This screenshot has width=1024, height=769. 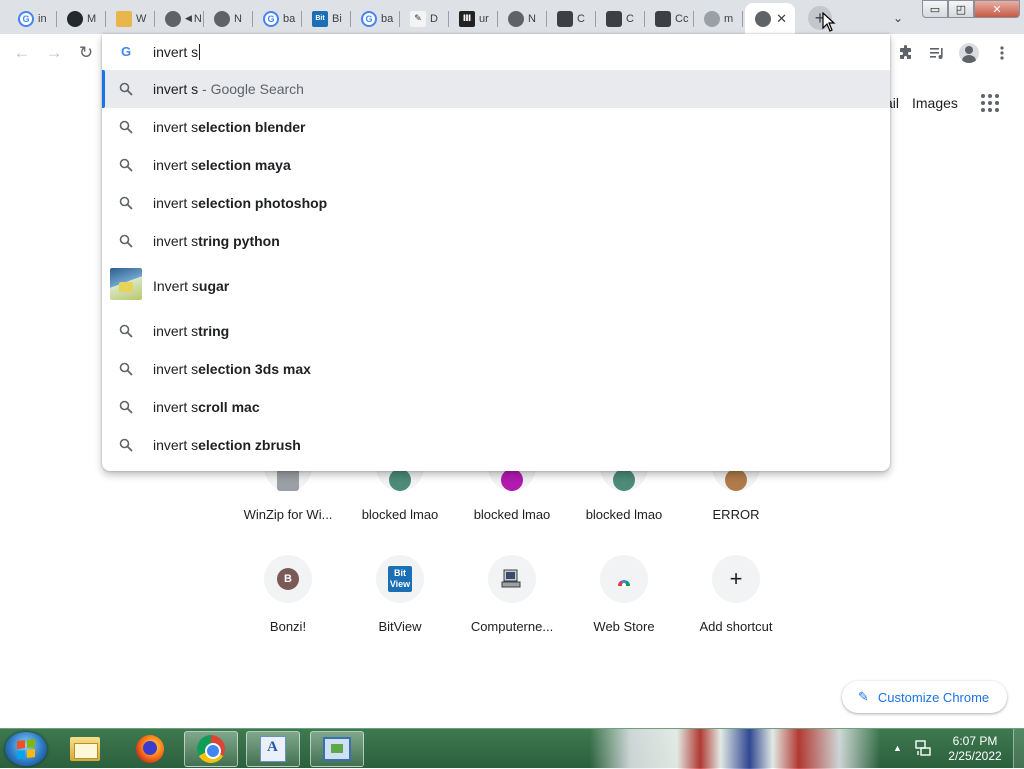 I want to click on start-button, so click(x=26, y=749).